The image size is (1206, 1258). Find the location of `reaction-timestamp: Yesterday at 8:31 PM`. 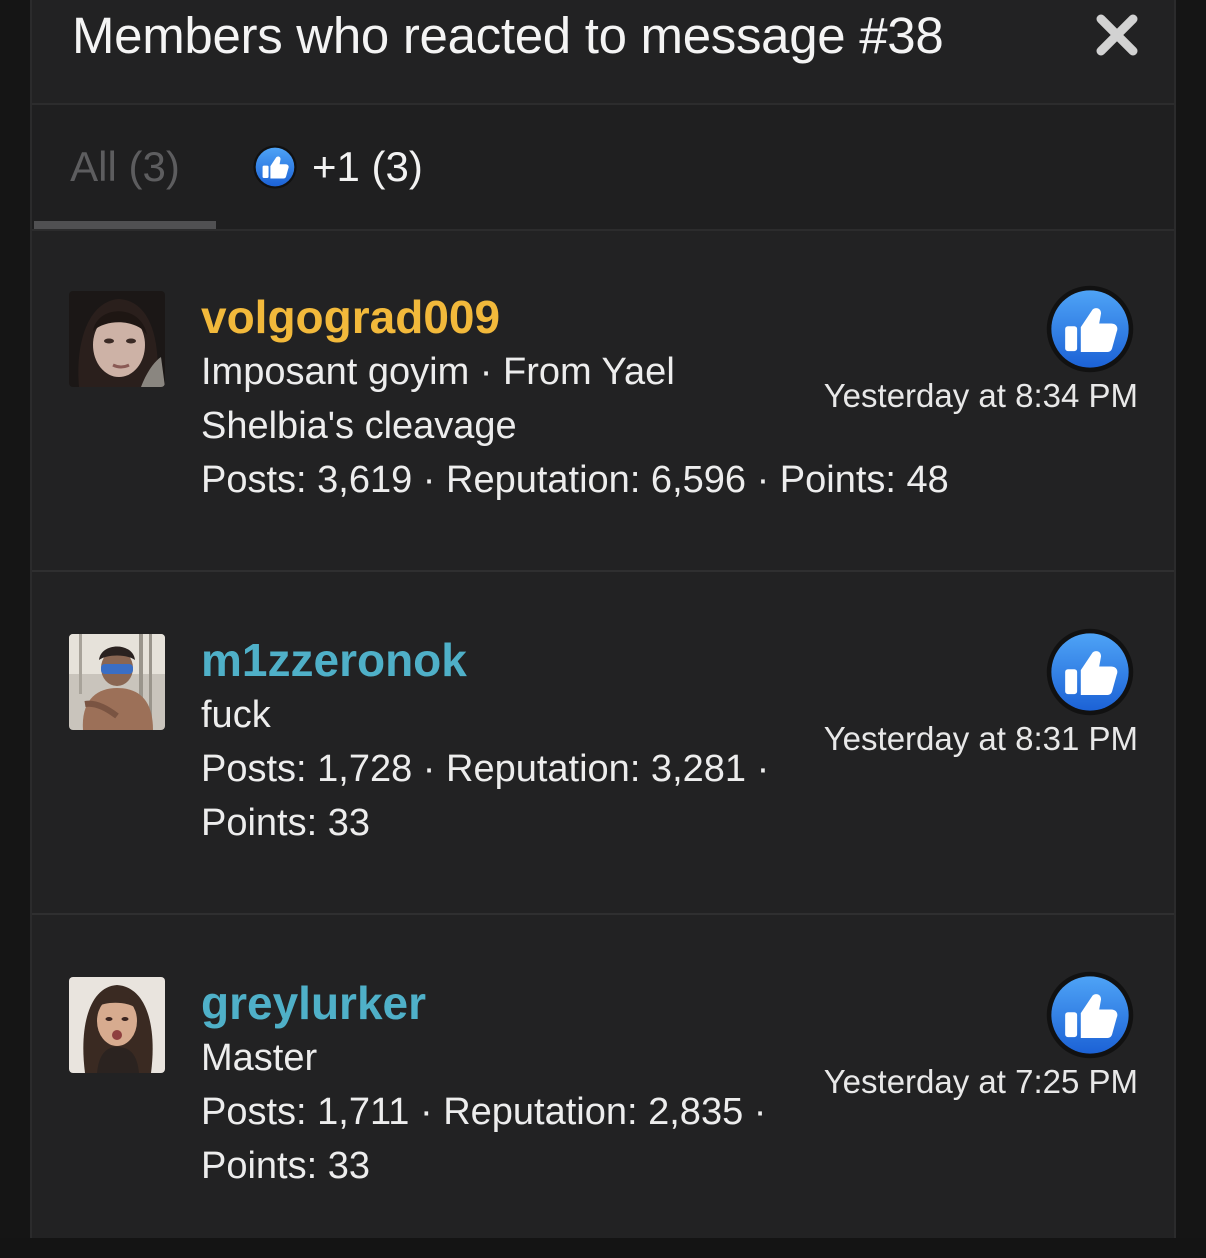

reaction-timestamp: Yesterday at 8:31 PM is located at coordinates (980, 738).